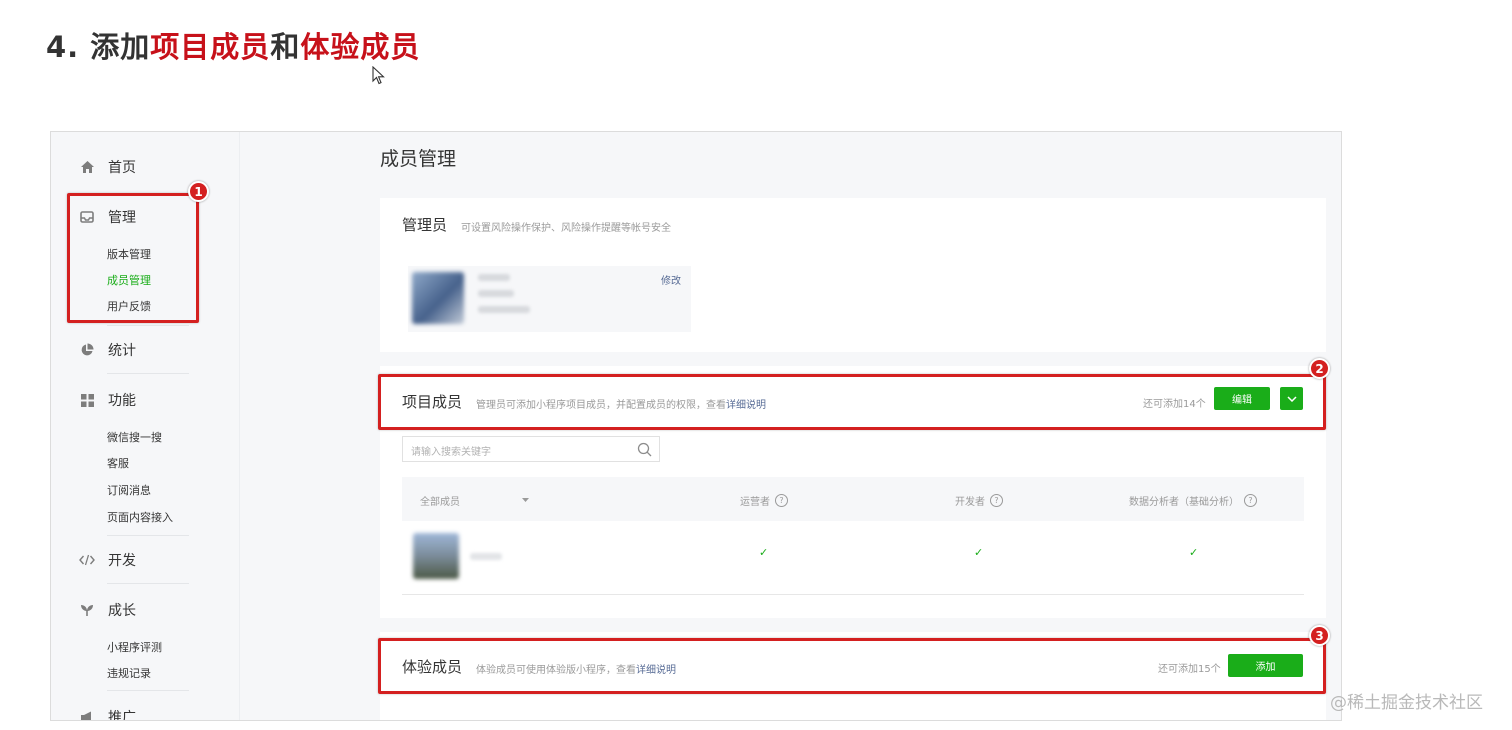 The image size is (1512, 730). What do you see at coordinates (378, 75) in the screenshot?
I see `mouse-cursor-icon` at bounding box center [378, 75].